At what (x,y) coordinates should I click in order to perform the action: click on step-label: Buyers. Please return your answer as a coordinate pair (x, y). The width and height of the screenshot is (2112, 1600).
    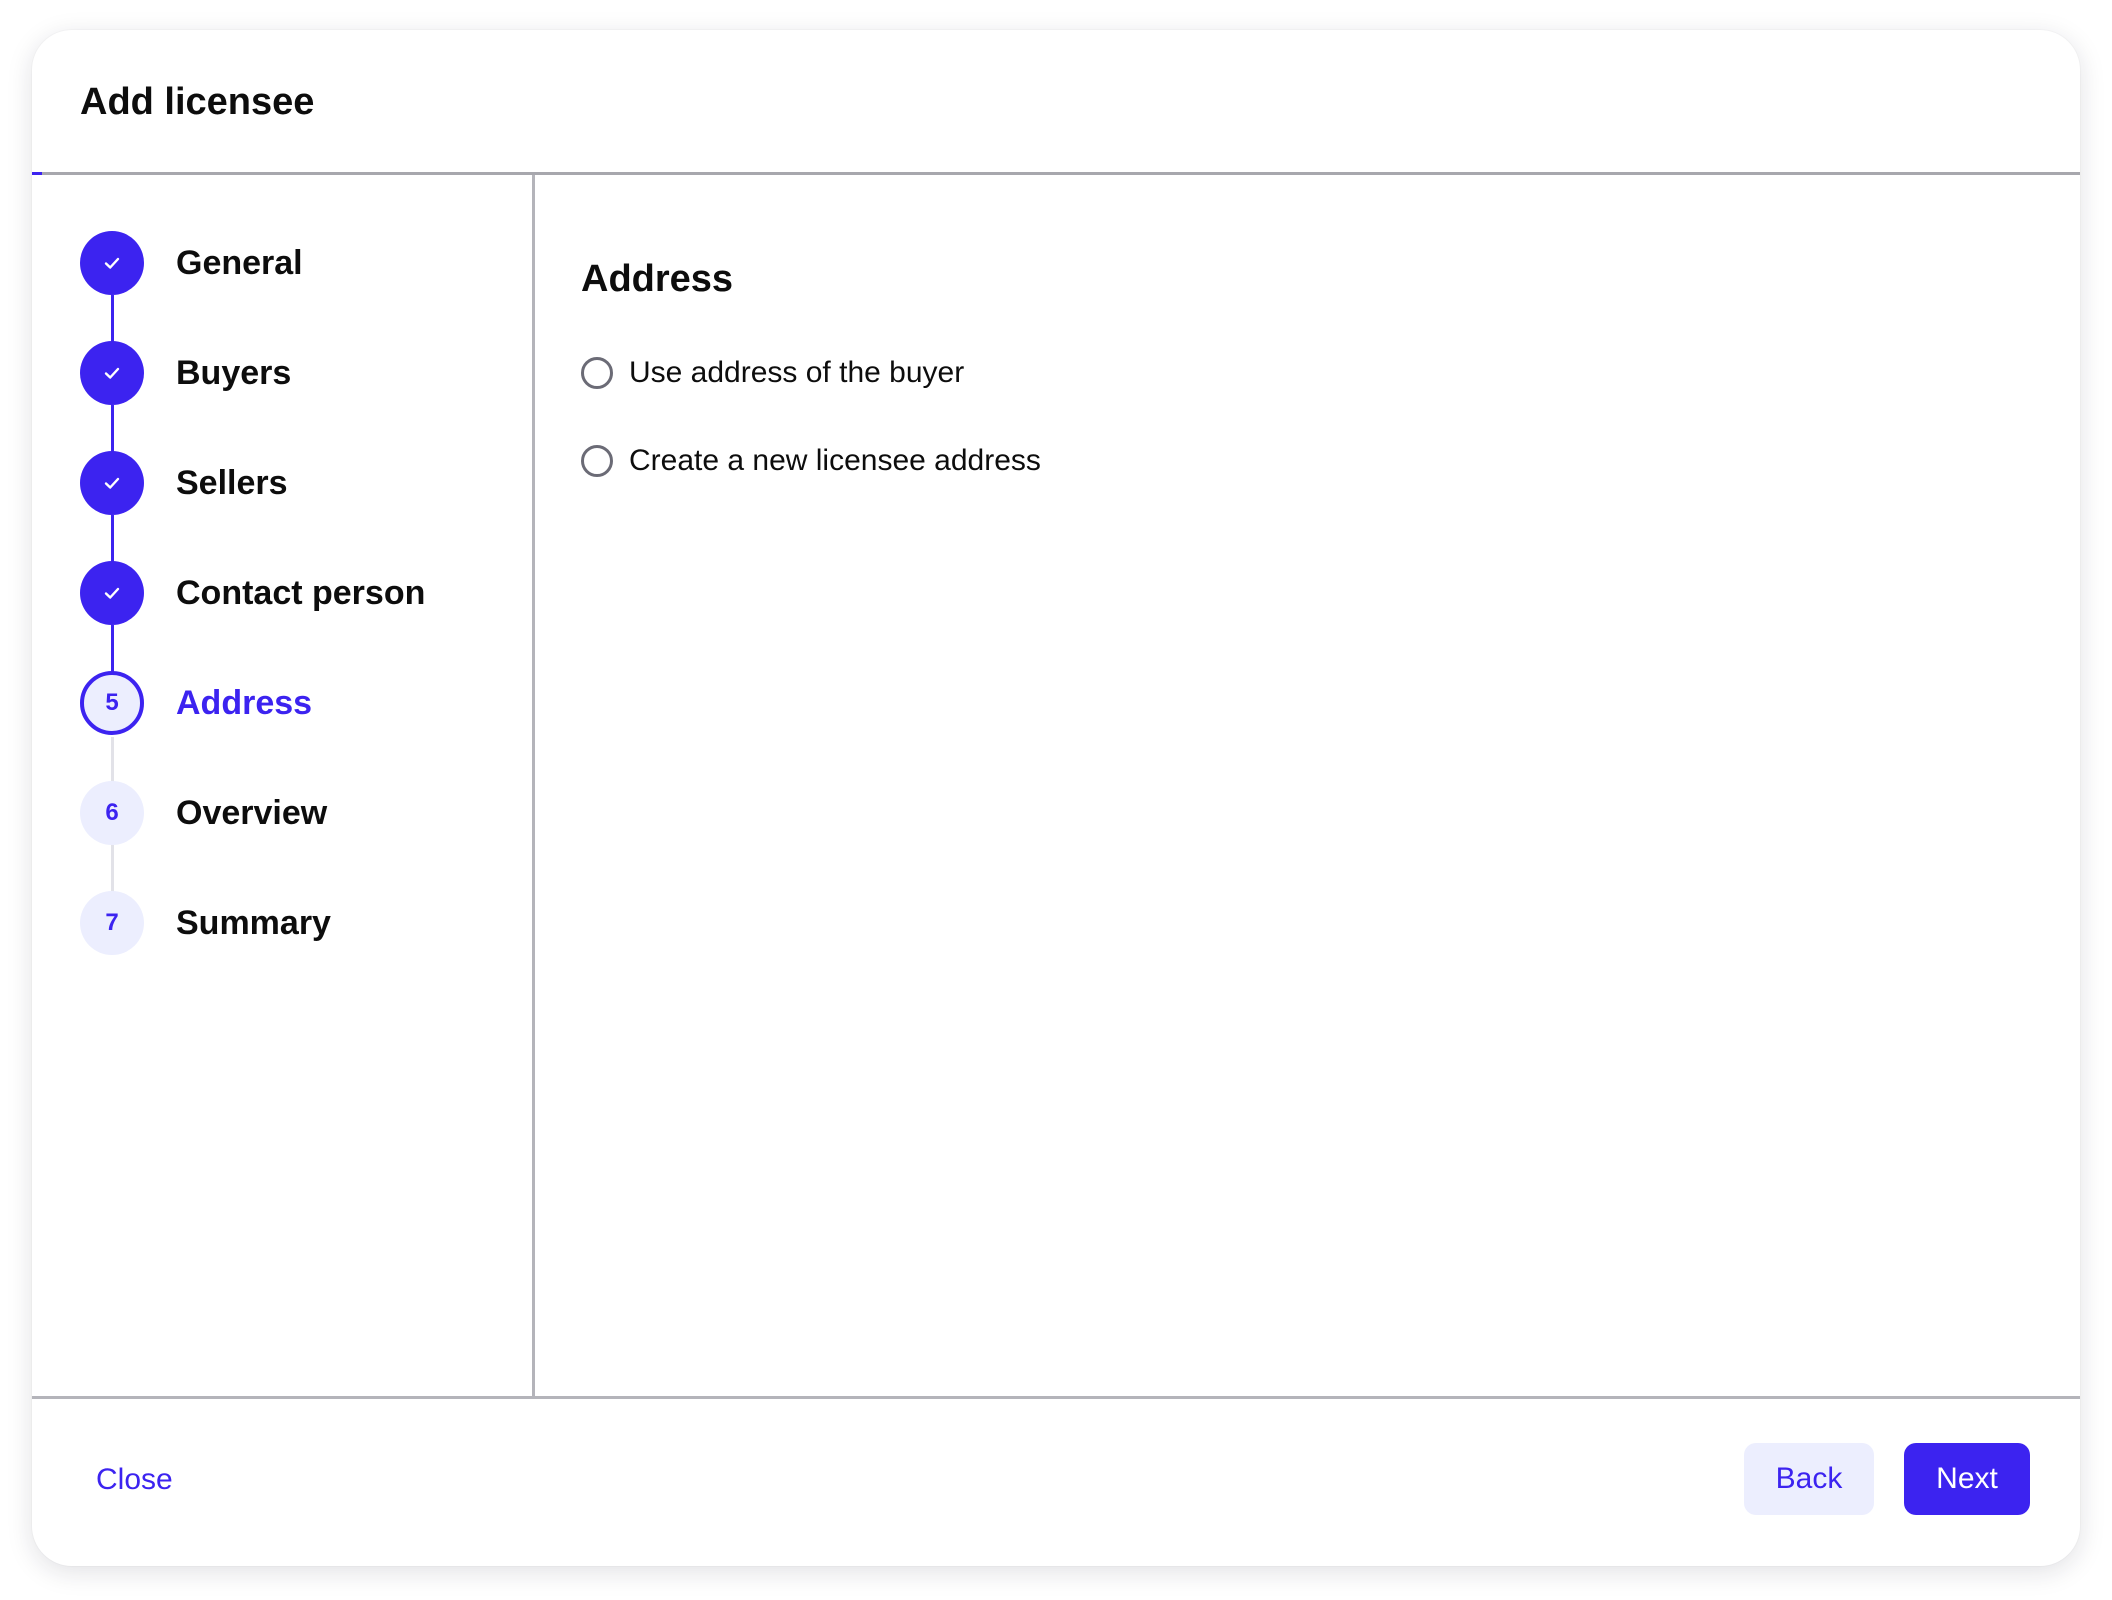
    Looking at the image, I should click on (234, 373).